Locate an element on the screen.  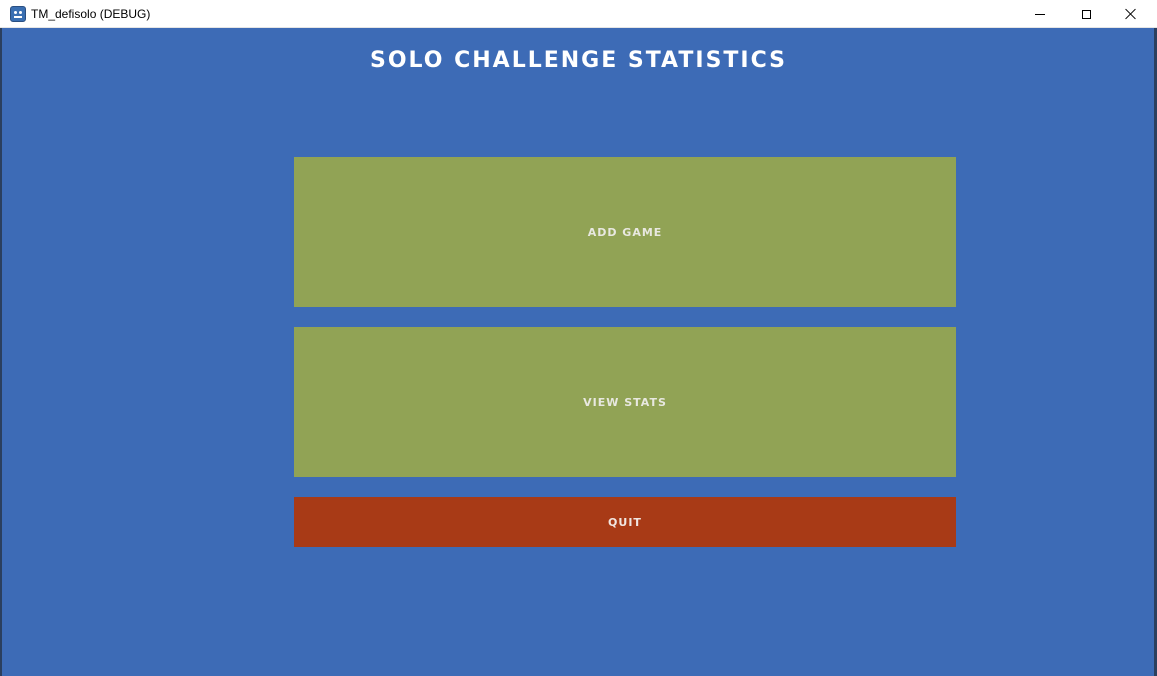
app-icon is located at coordinates (18, 14).